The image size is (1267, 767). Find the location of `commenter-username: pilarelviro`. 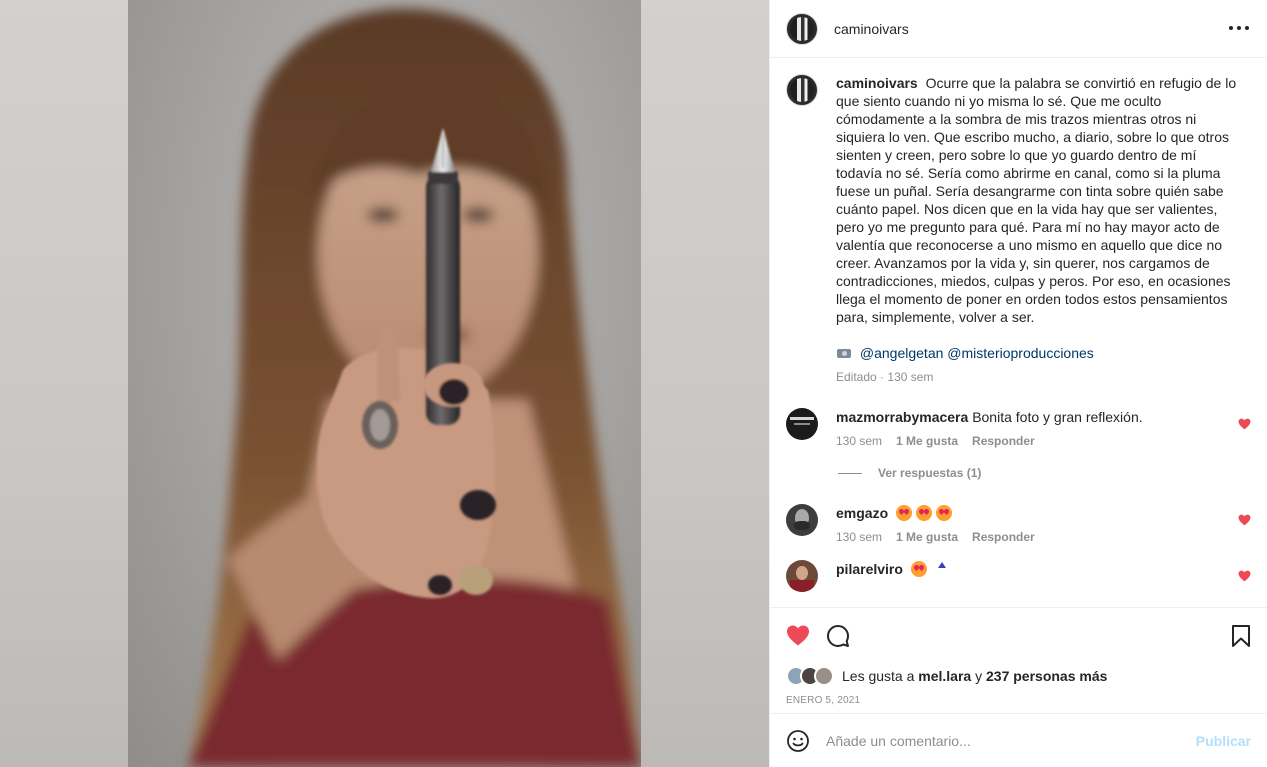

commenter-username: pilarelviro is located at coordinates (869, 569).